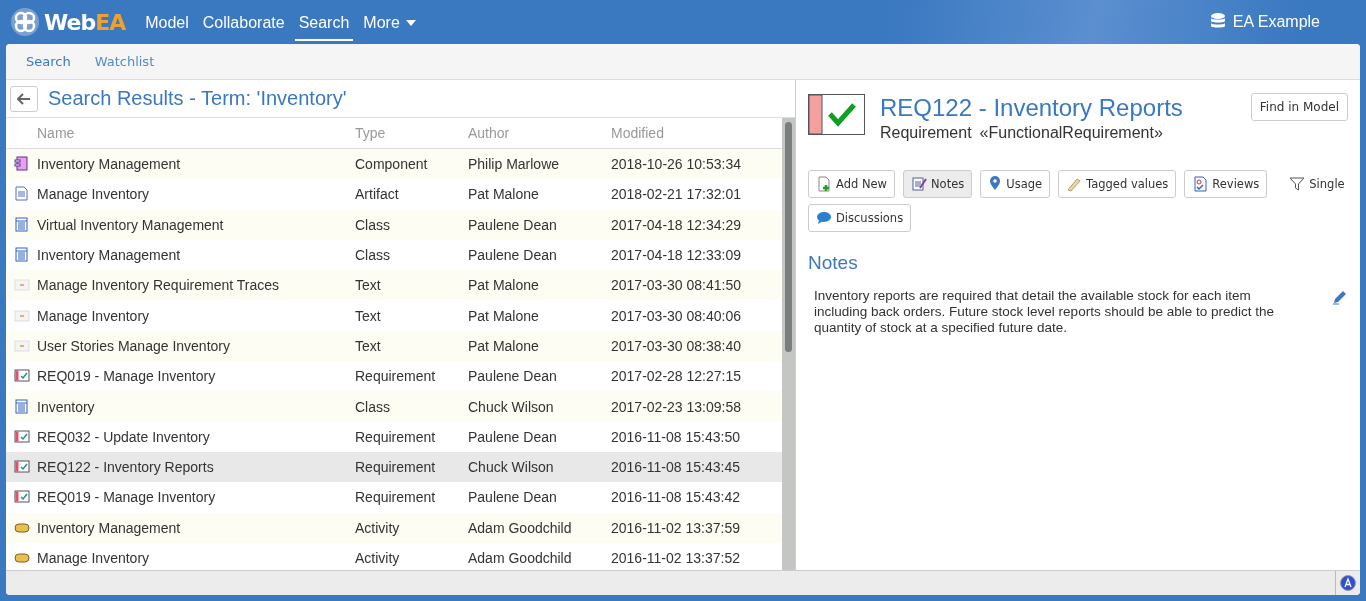 The height and width of the screenshot is (601, 1366). Describe the element at coordinates (394, 224) in the screenshot. I see `result-row: Virtual Inventory Management Class Paulene Dean 2017-04-18 12:34:29` at that location.